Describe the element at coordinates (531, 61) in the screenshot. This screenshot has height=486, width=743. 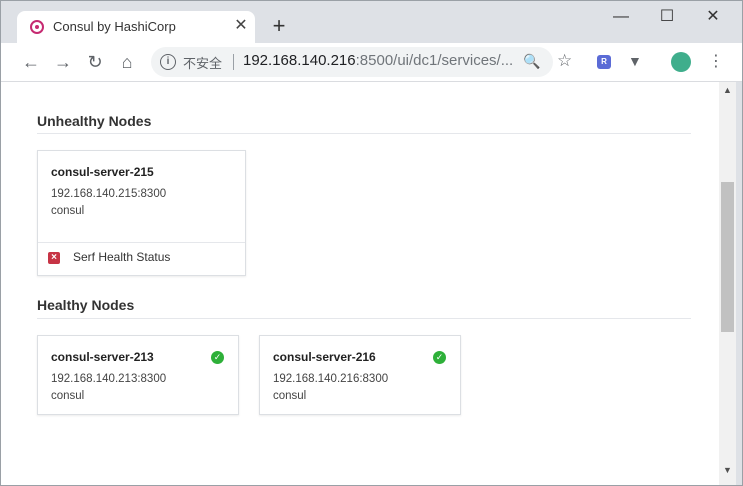
I see `zoom-icon: 🔍` at that location.